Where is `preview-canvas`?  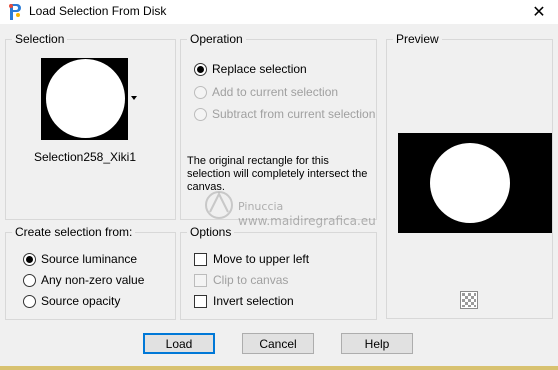 preview-canvas is located at coordinates (475, 183).